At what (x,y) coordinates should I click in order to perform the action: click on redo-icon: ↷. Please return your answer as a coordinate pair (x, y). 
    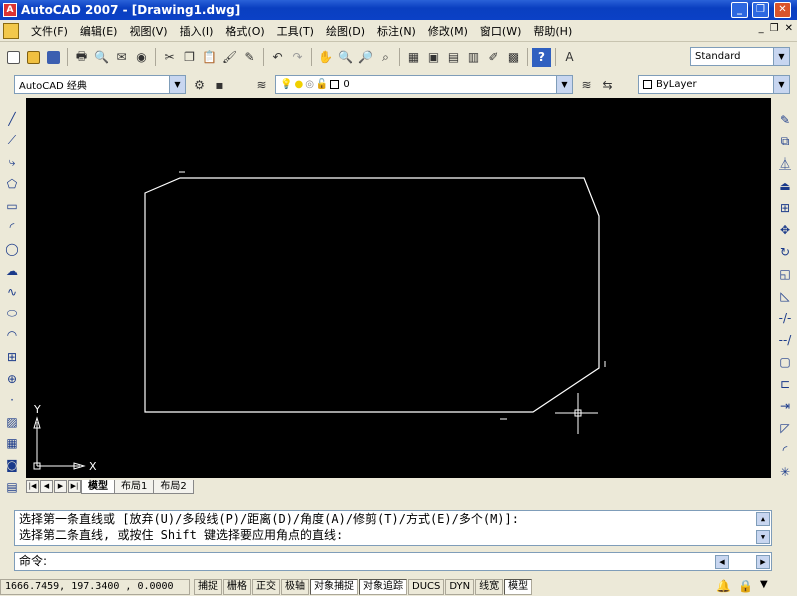
    Looking at the image, I should click on (297, 57).